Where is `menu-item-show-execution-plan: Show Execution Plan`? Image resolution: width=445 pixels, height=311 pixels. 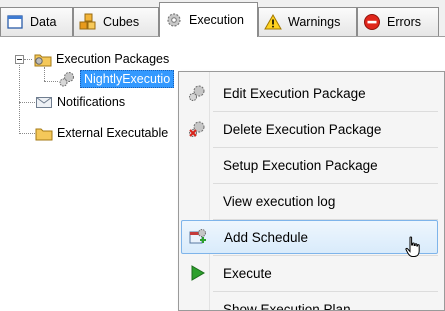
menu-item-show-execution-plan: Show Execution Plan is located at coordinates (309, 301).